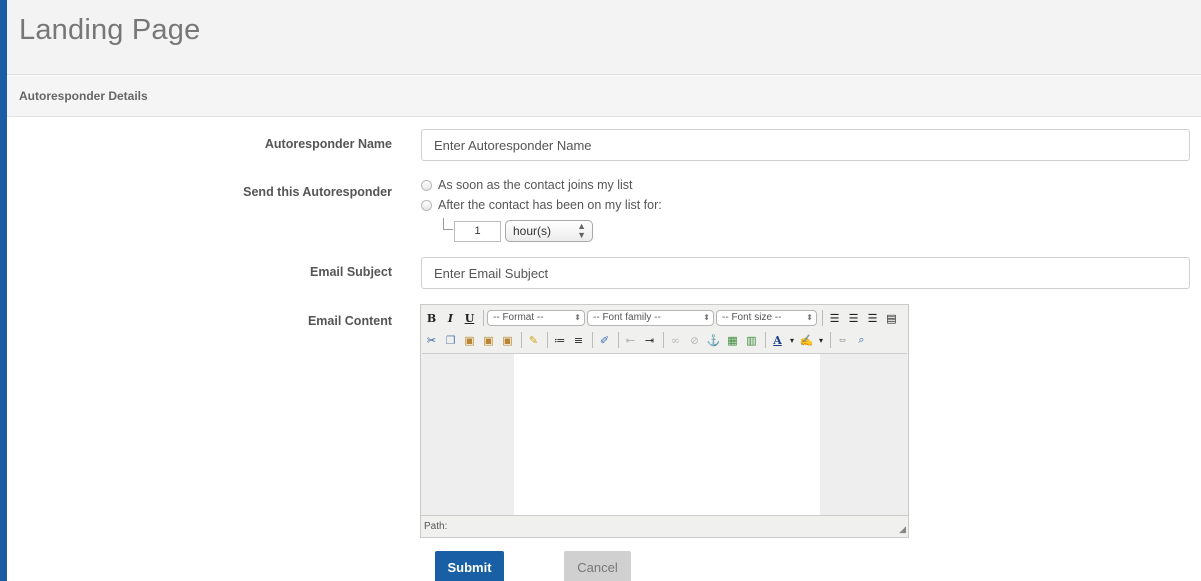  Describe the element at coordinates (450, 340) in the screenshot. I see `copy-icon: ❐` at that location.